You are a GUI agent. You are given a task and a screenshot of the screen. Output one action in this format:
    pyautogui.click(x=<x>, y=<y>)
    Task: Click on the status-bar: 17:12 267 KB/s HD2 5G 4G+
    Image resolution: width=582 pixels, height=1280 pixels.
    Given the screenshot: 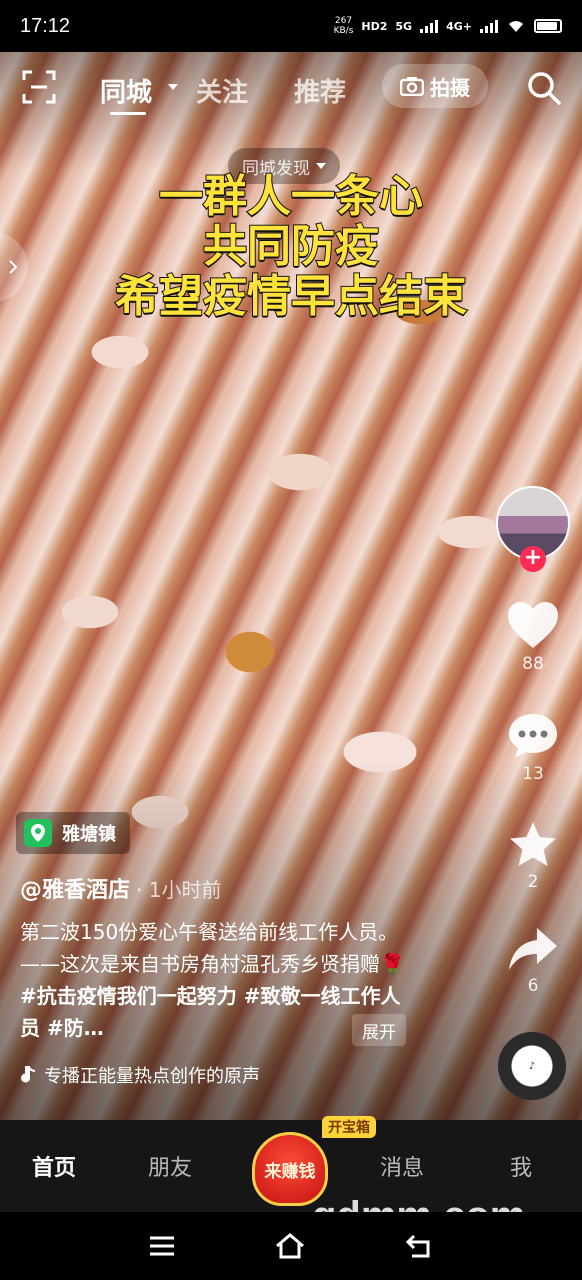 What is the action you would take?
    pyautogui.click(x=291, y=26)
    